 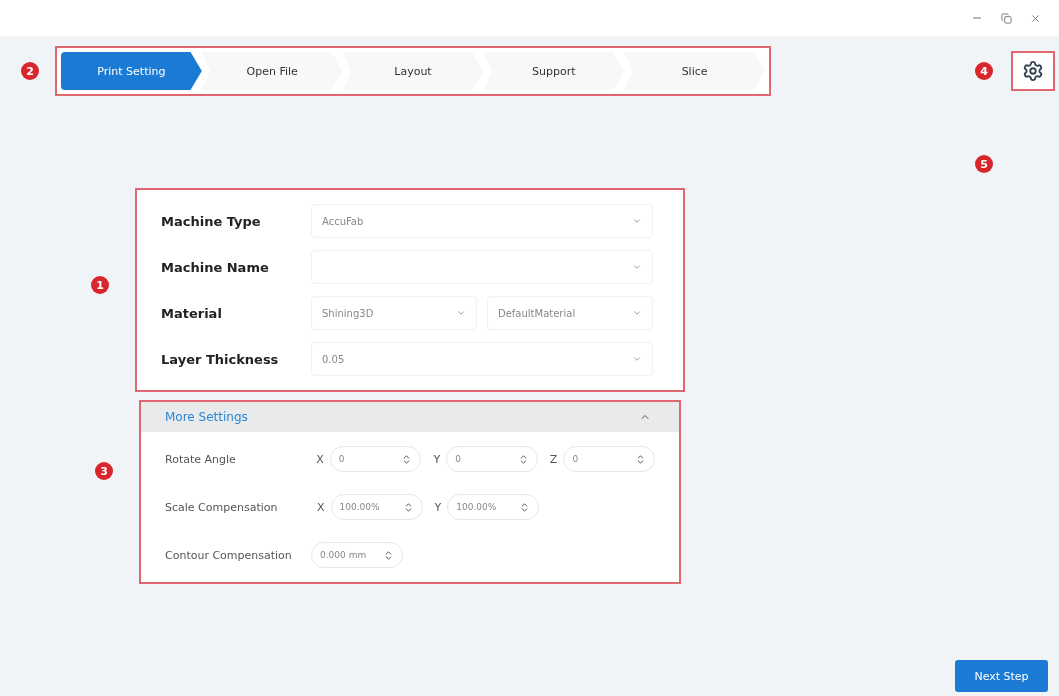 I want to click on field-label: Material, so click(x=192, y=313).